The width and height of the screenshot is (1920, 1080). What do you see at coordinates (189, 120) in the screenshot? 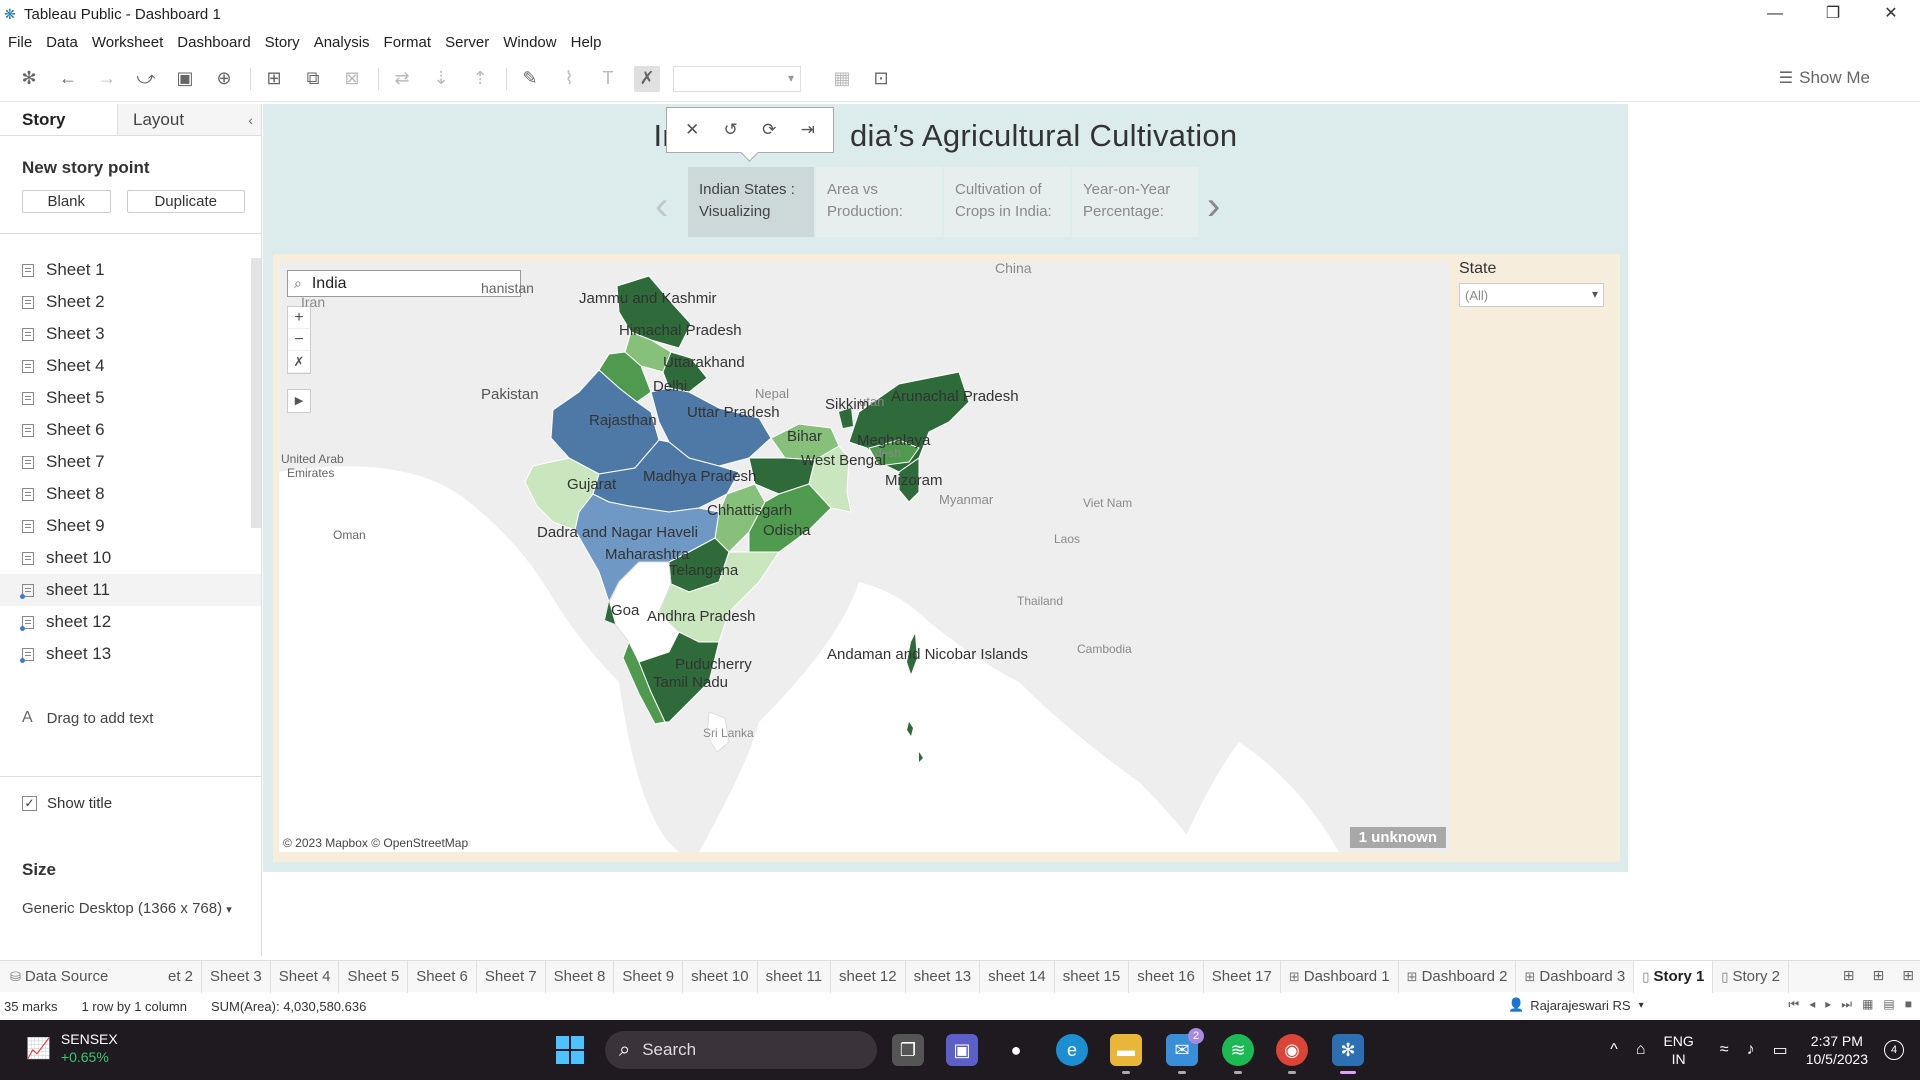
I see `tab-layout: Layout ‹` at bounding box center [189, 120].